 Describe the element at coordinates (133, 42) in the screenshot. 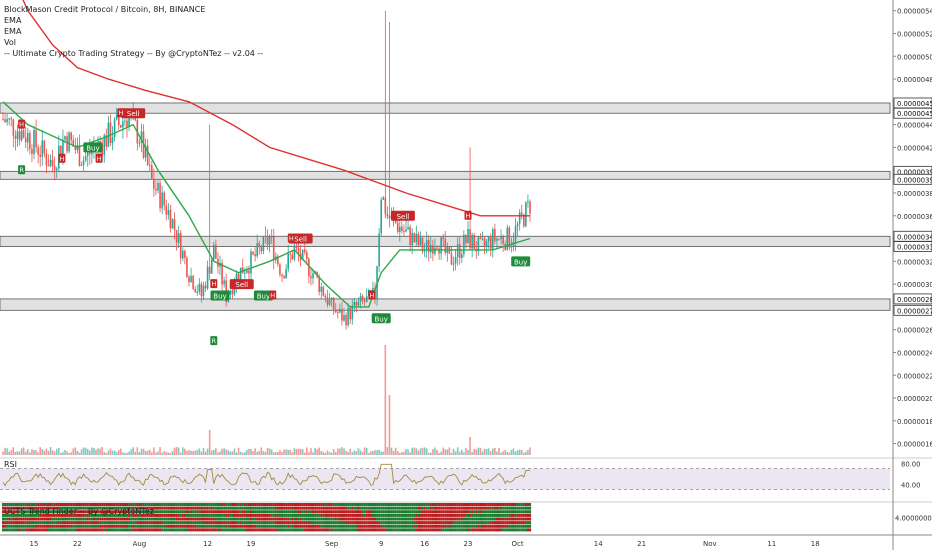

I see `volume-legend: Vol` at that location.